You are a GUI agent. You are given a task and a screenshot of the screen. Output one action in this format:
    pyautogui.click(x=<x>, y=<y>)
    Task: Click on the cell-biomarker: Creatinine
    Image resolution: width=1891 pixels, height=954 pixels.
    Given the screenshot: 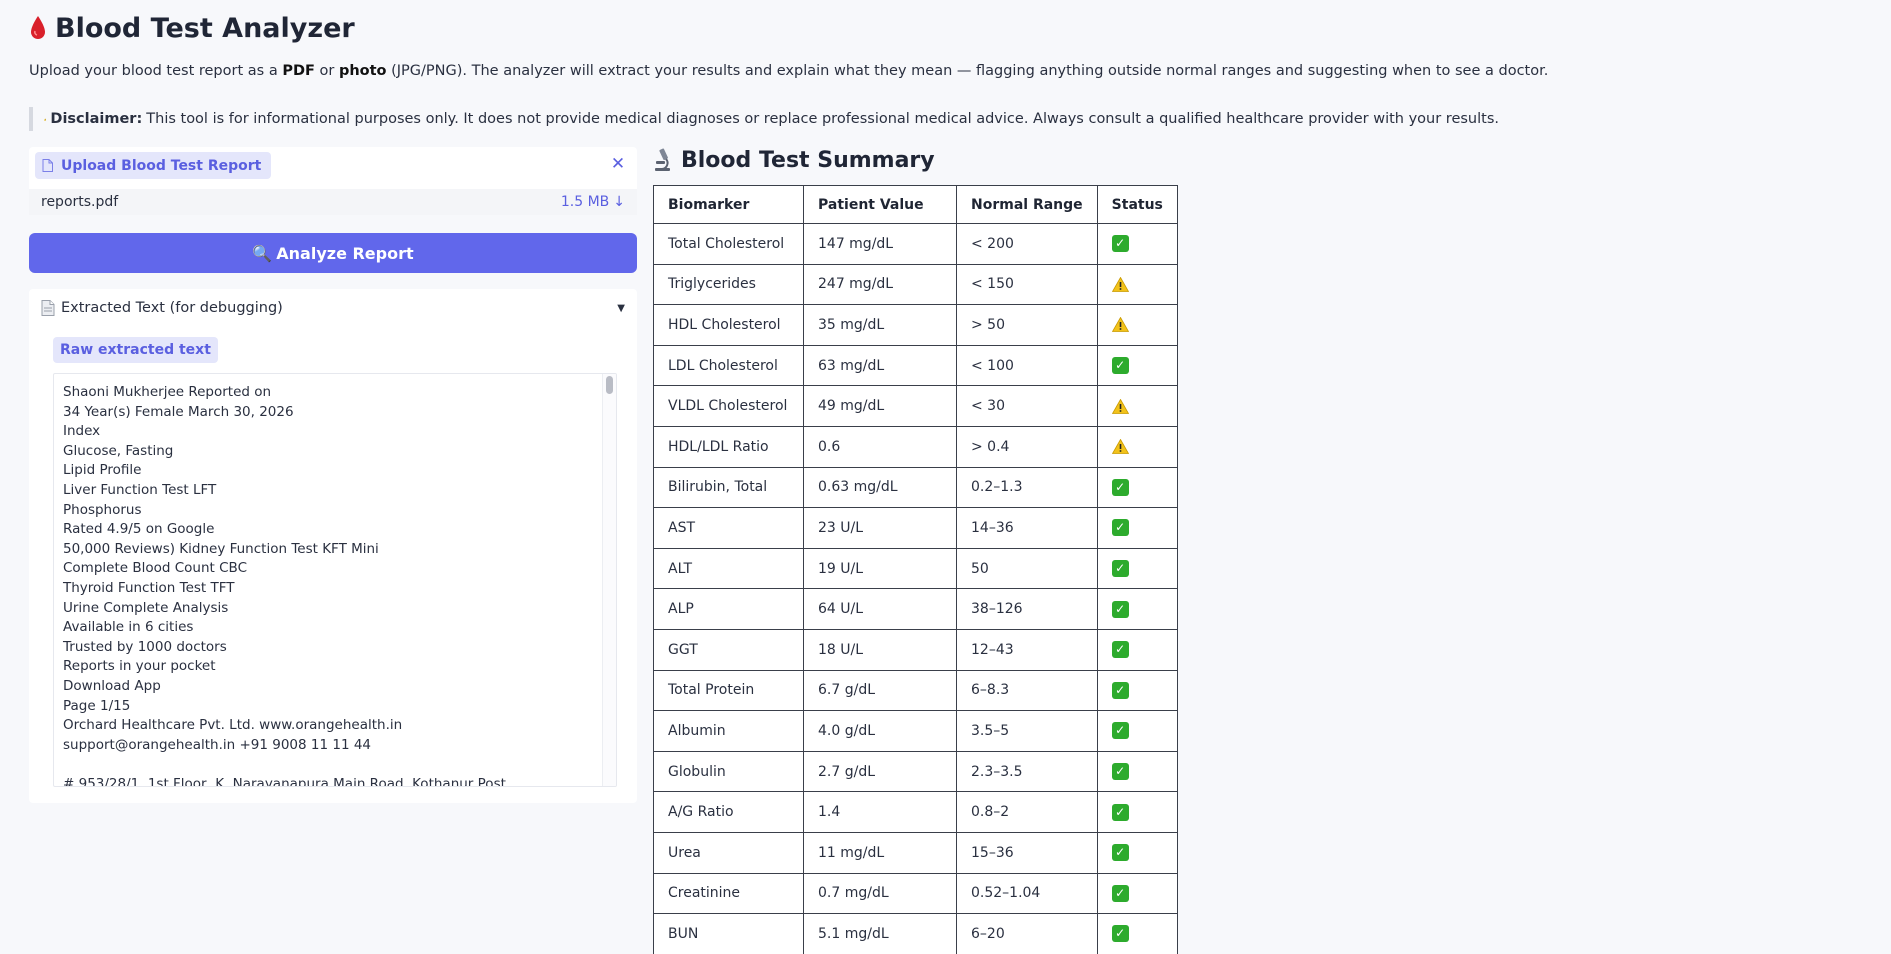 What is the action you would take?
    pyautogui.click(x=728, y=893)
    